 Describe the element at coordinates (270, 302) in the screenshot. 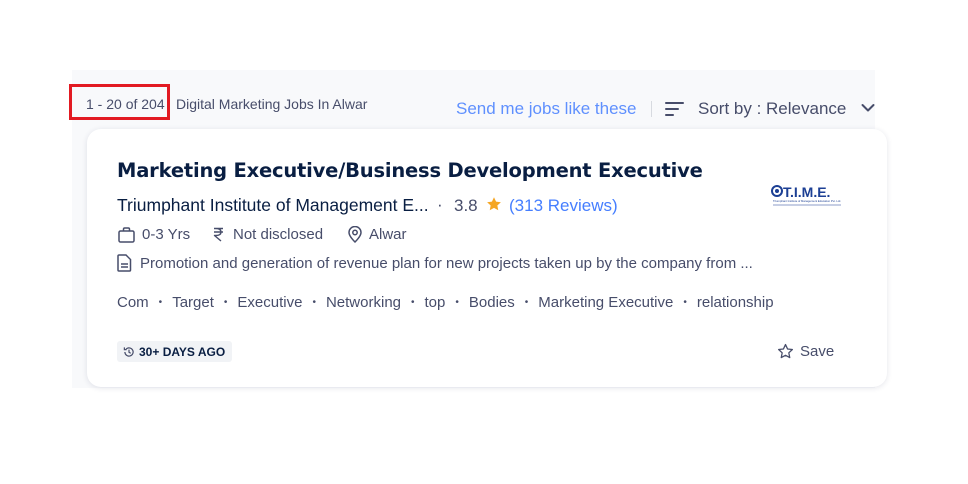

I see `tag-item: Executive` at that location.